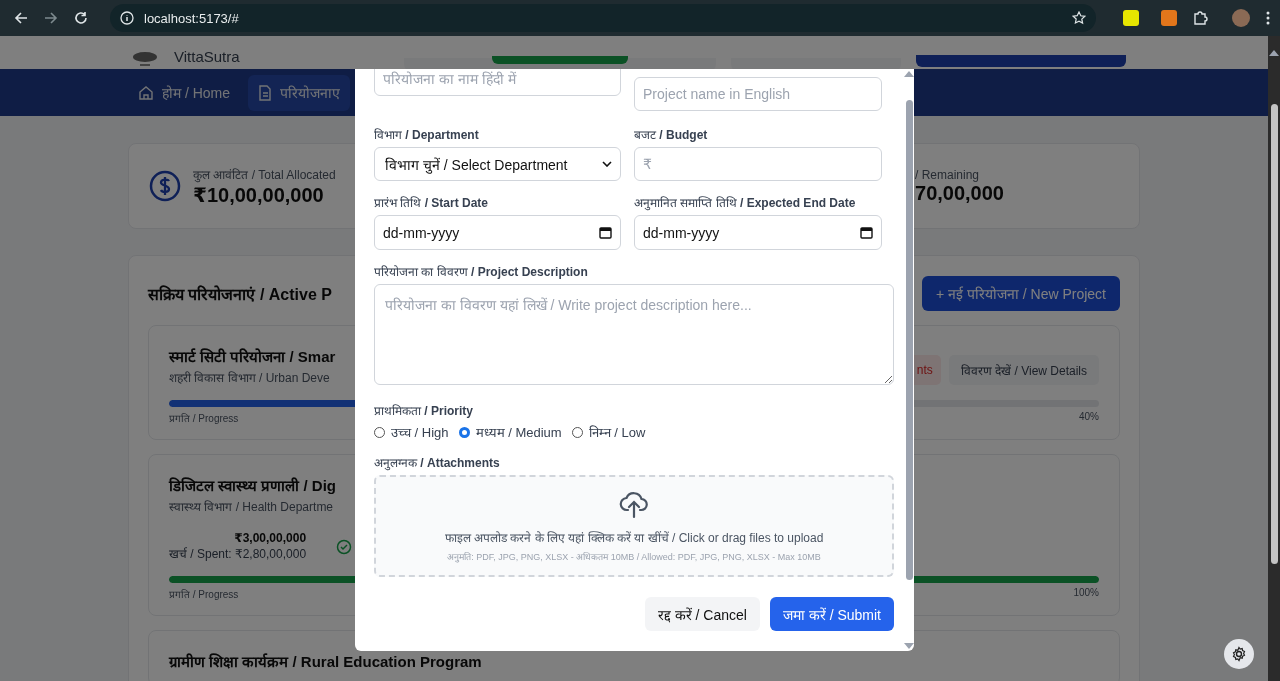 The height and width of the screenshot is (681, 1280). Describe the element at coordinates (634, 538) in the screenshot. I see `upload-instruction: फाइल अपलोड करने के लिए यहां क्लिक करें या खींचें / Click or drag files to upload` at that location.